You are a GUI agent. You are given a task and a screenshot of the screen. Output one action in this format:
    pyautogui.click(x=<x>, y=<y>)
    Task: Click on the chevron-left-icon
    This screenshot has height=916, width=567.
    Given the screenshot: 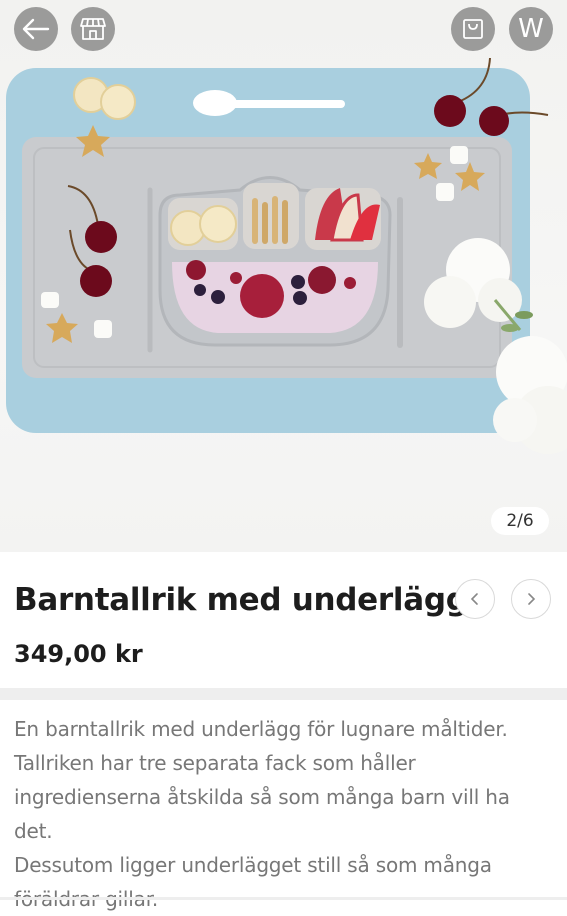 What is the action you would take?
    pyautogui.click(x=474, y=599)
    